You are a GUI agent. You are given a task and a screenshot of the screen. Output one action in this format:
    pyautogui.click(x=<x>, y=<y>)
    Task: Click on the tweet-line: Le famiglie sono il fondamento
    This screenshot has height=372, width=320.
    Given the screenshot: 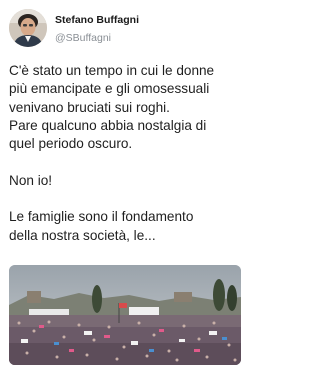 What is the action you would take?
    pyautogui.click(x=101, y=217)
    